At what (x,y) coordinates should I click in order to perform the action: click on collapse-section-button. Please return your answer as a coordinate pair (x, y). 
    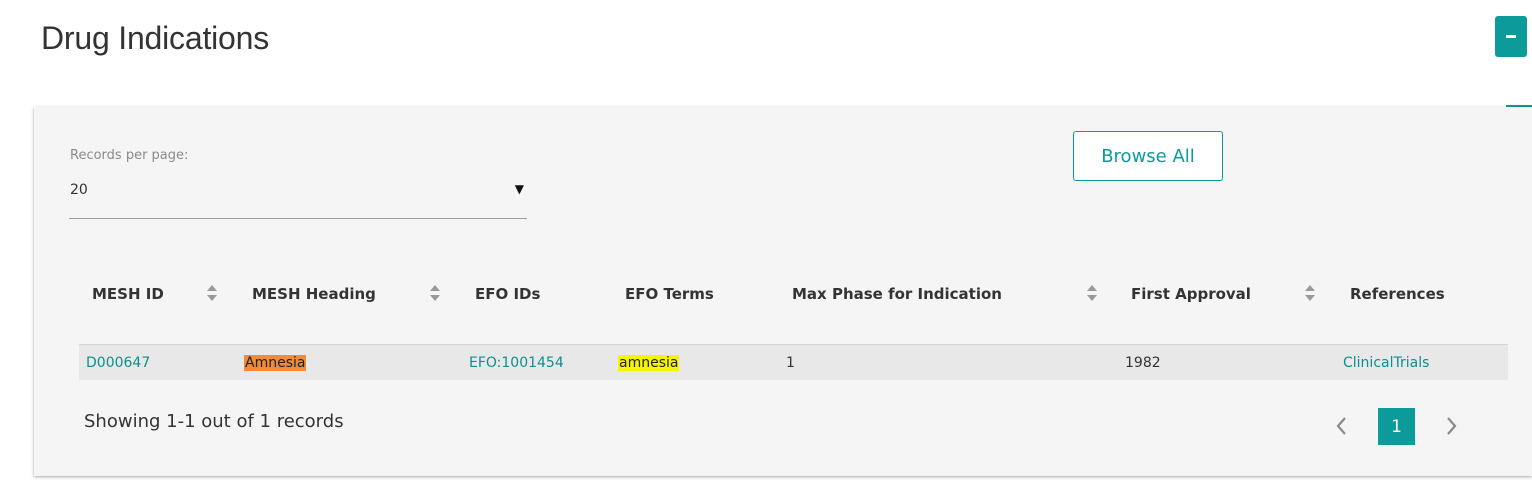
    Looking at the image, I should click on (1511, 36).